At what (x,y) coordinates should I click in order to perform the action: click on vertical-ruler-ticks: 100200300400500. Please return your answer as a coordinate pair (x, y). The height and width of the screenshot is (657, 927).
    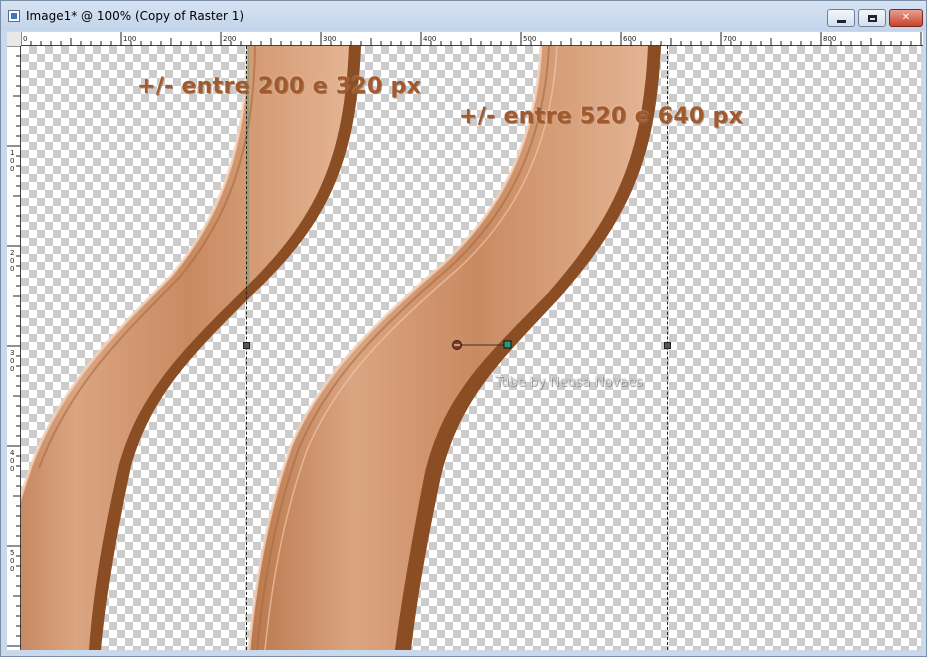
    Looking at the image, I should click on (14, 346).